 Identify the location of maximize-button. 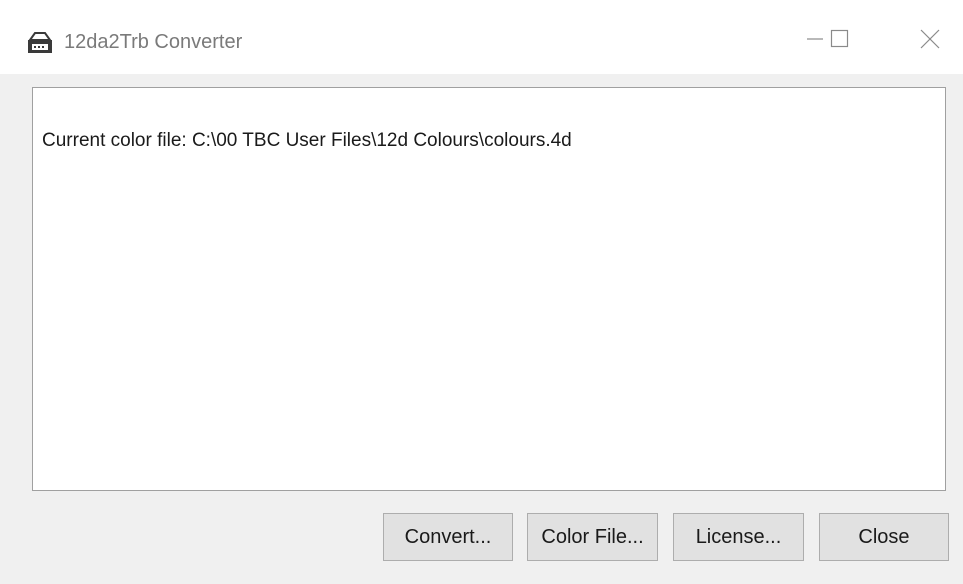
(840, 41).